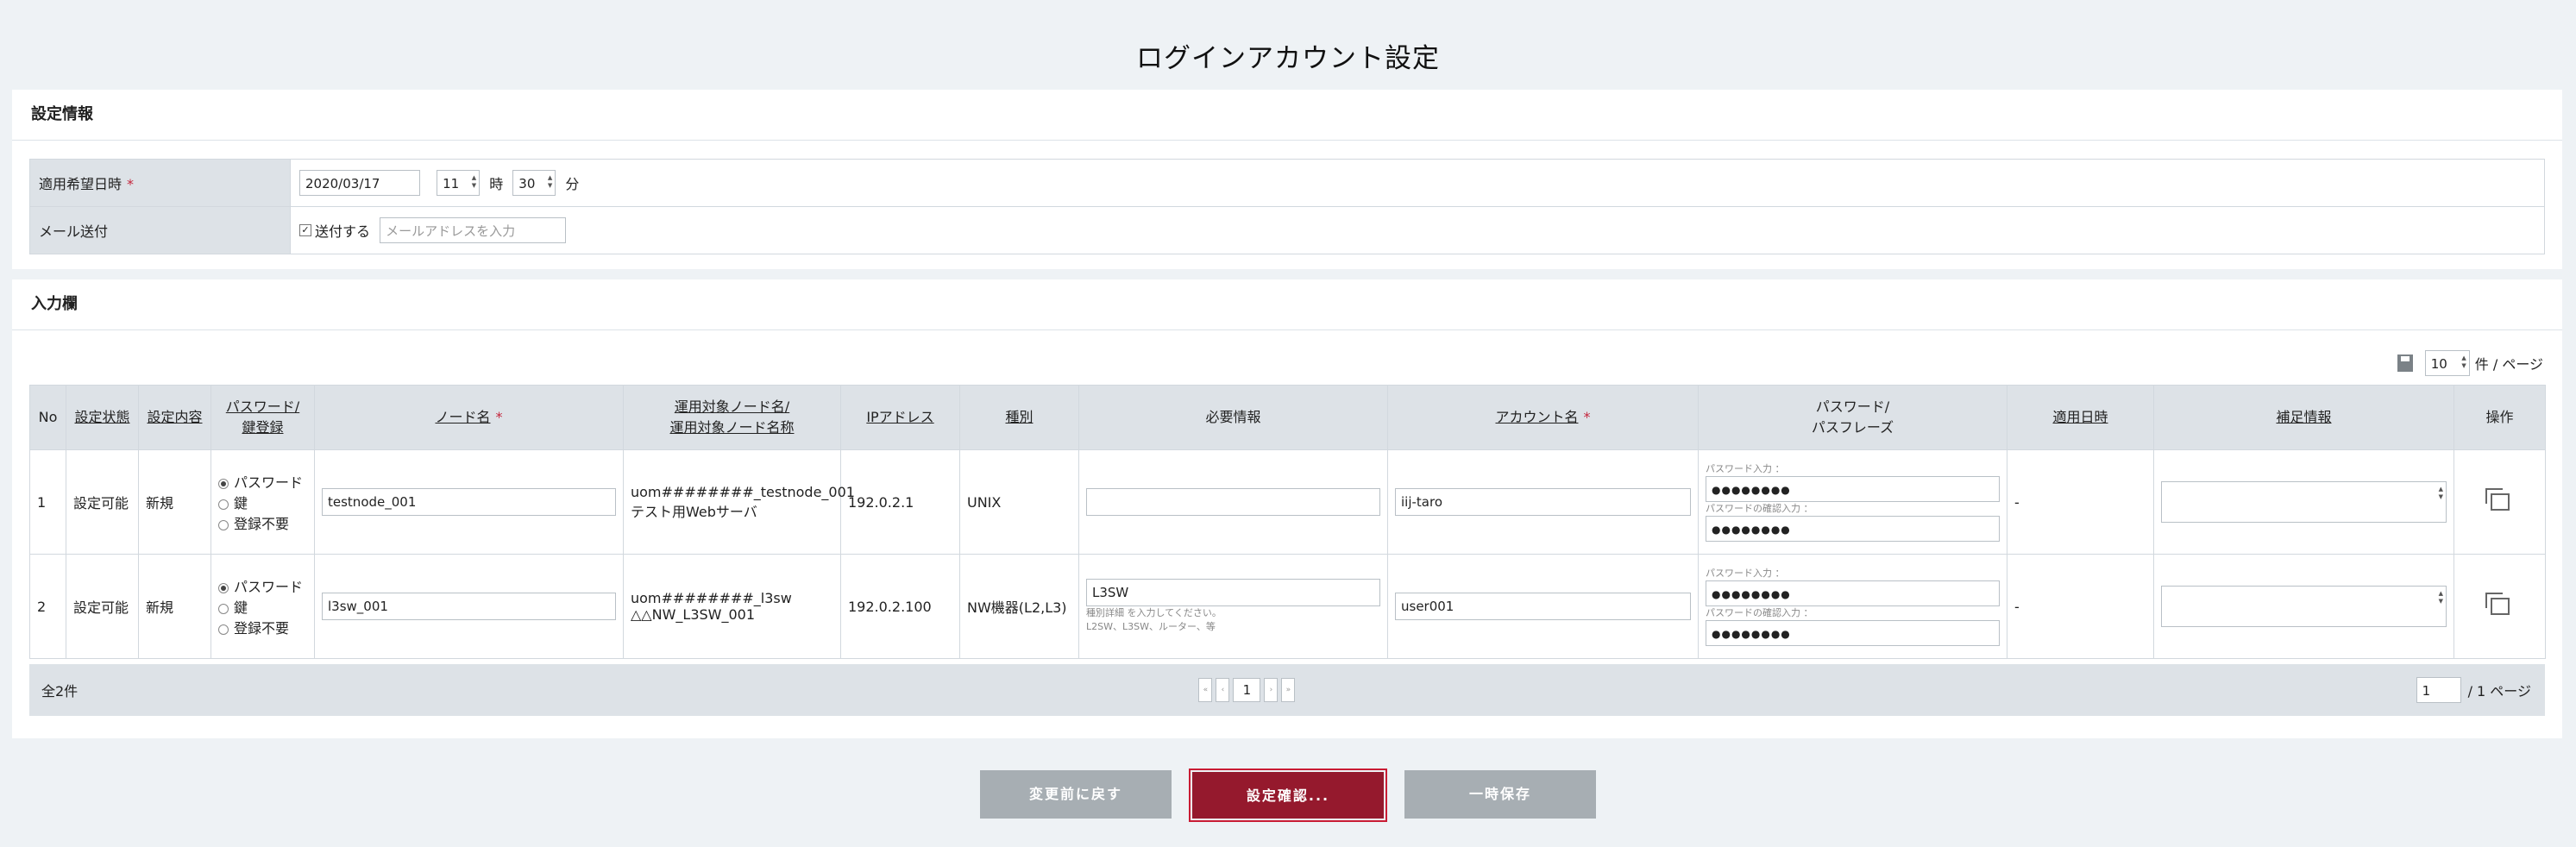  Describe the element at coordinates (1154, 613) in the screenshot. I see `required-hint: 種別詳細 を入力してください。` at that location.